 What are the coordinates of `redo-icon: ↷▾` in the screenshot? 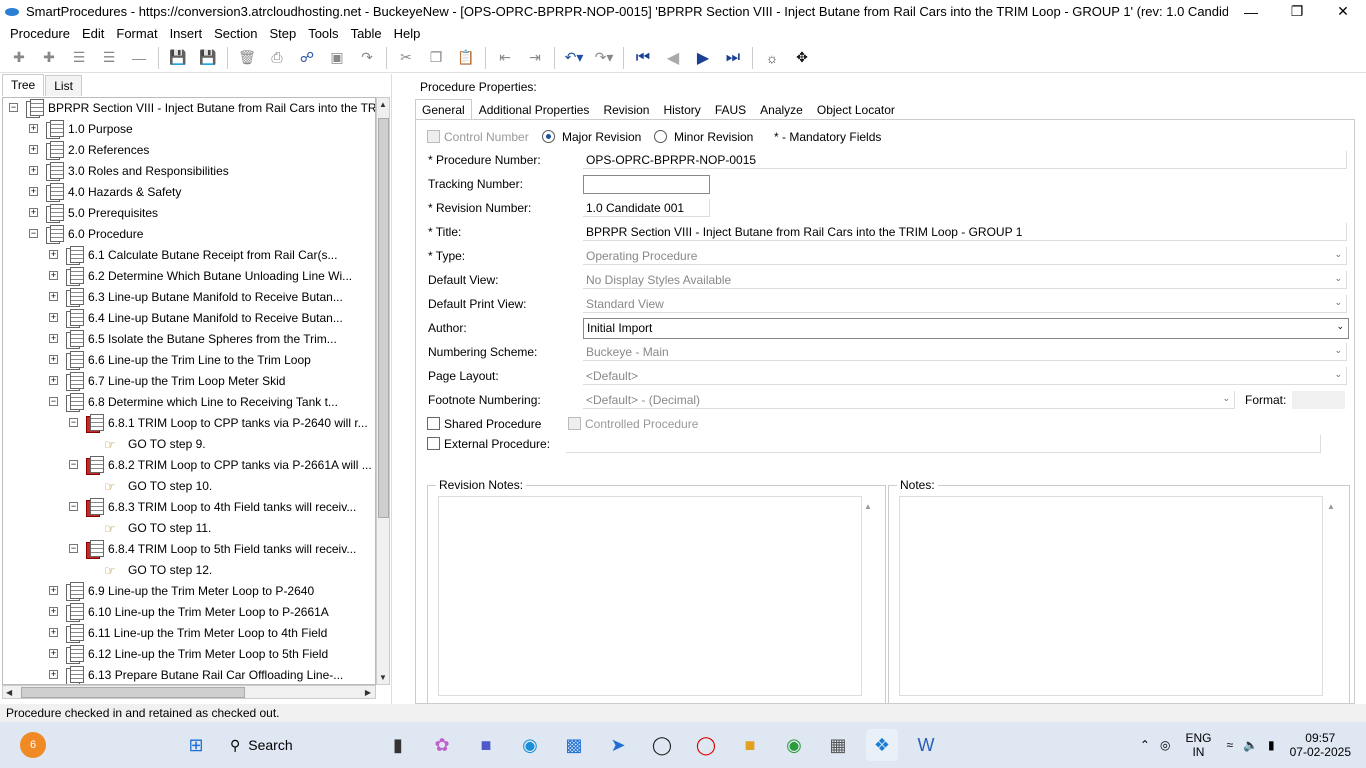 It's located at (604, 58).